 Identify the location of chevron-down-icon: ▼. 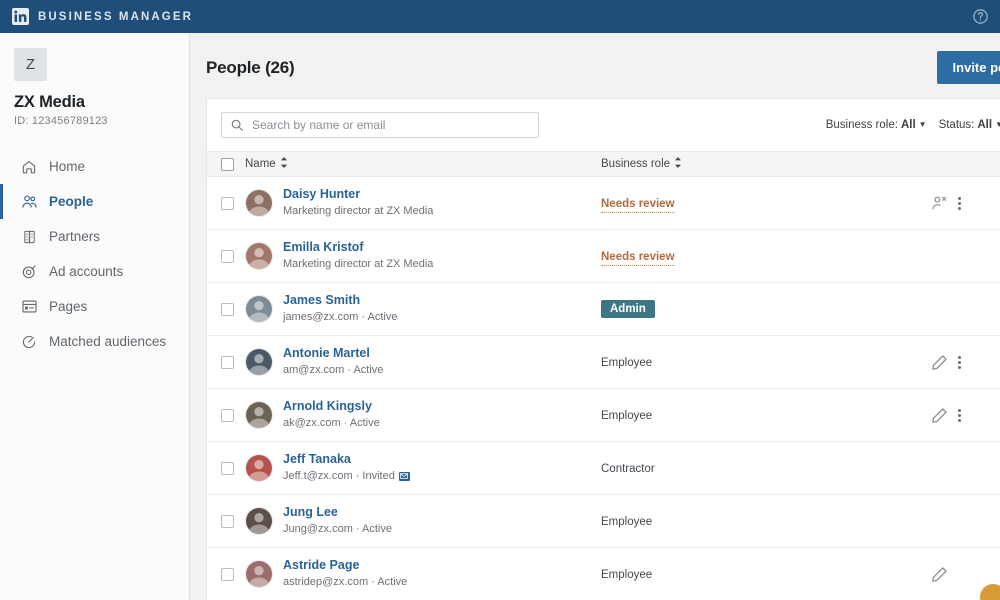
(997, 124).